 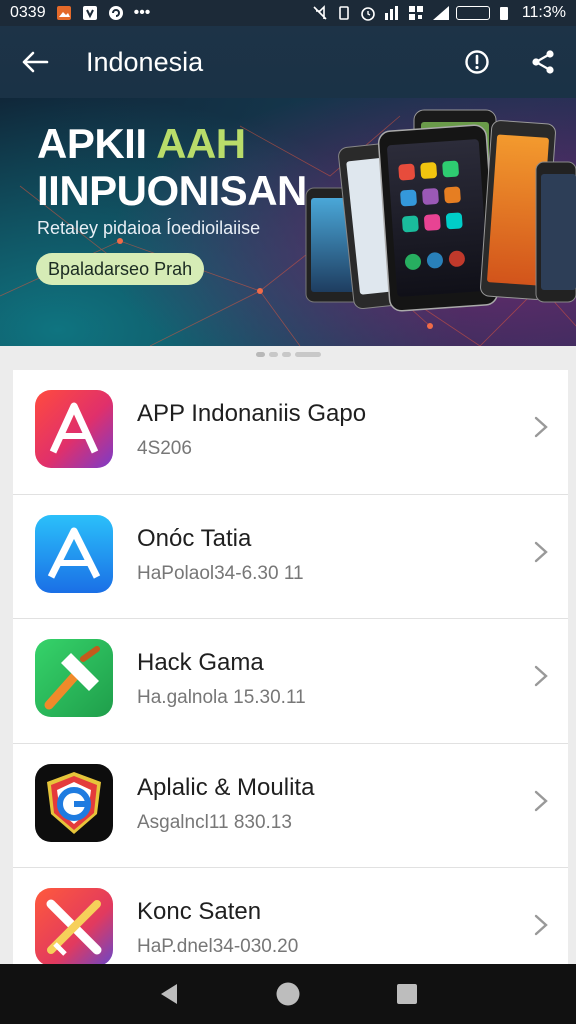 What do you see at coordinates (368, 13) in the screenshot?
I see `alarm-icon` at bounding box center [368, 13].